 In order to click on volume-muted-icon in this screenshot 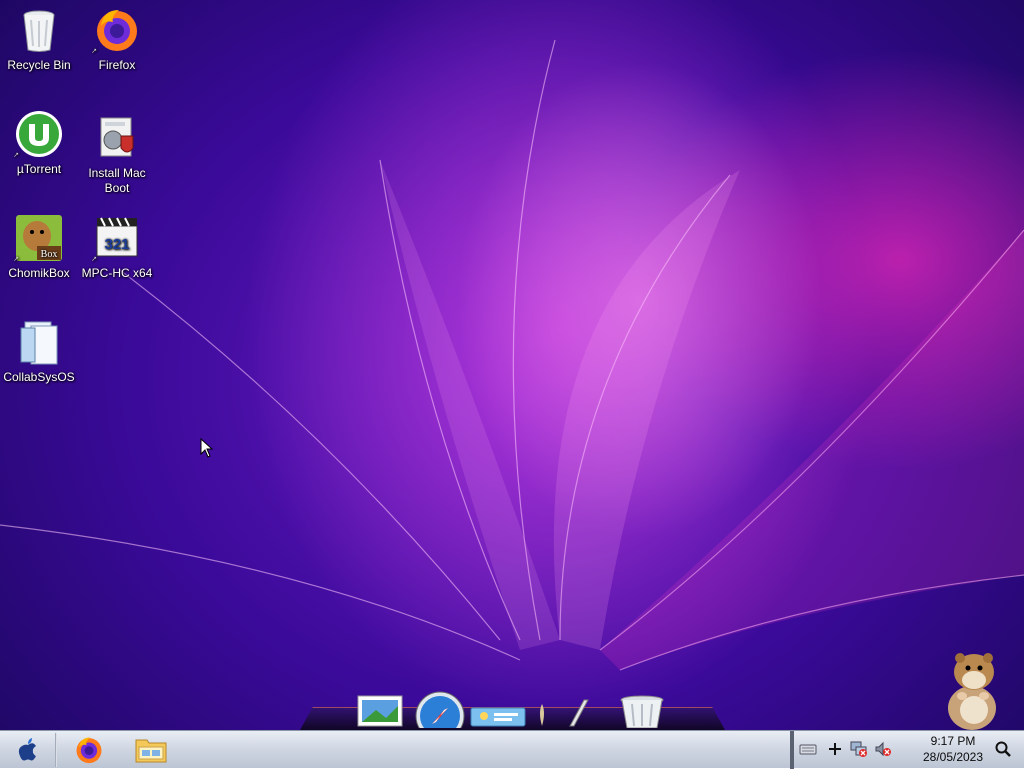, I will do `click(883, 749)`.